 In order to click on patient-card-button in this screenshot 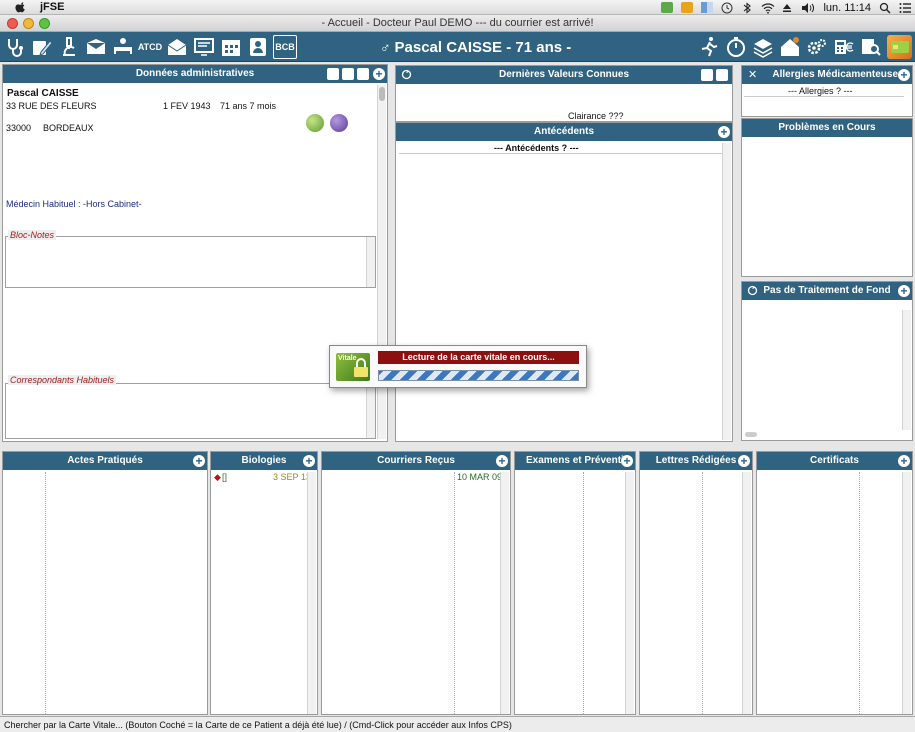, I will do `click(258, 47)`.